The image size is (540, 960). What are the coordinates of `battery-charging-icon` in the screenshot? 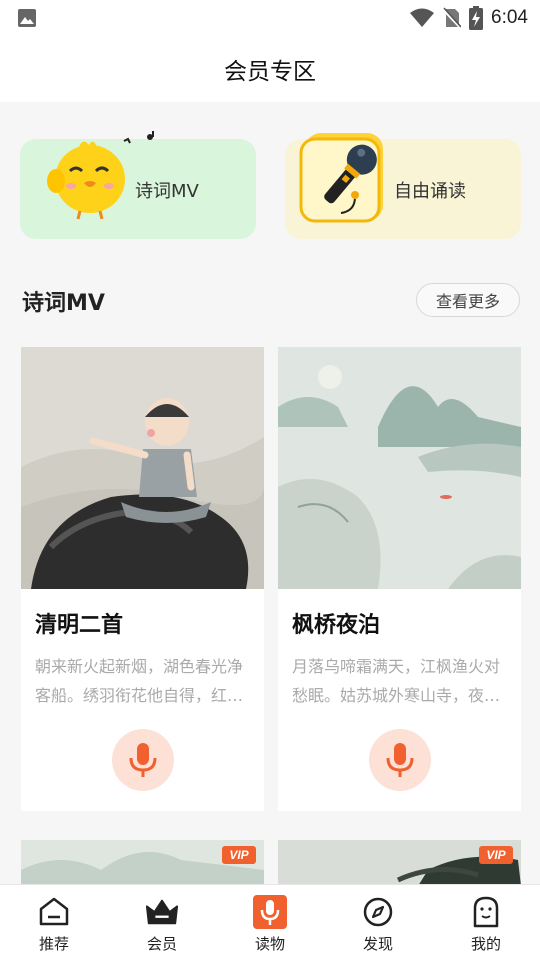 It's located at (476, 18).